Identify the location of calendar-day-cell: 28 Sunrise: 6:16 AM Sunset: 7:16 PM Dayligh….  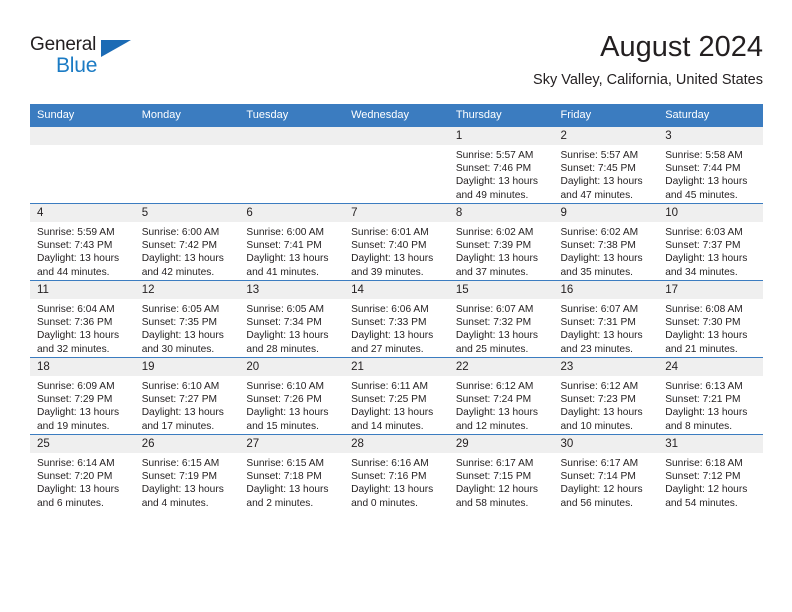
(396, 472).